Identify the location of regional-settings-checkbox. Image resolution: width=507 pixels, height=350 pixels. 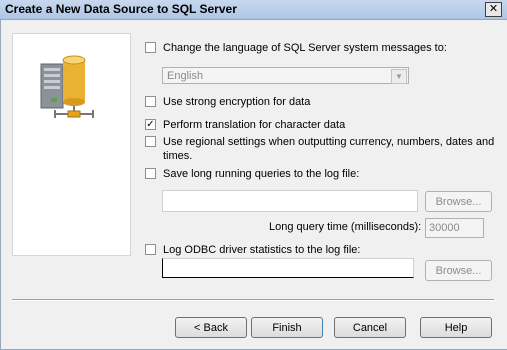
(150, 141).